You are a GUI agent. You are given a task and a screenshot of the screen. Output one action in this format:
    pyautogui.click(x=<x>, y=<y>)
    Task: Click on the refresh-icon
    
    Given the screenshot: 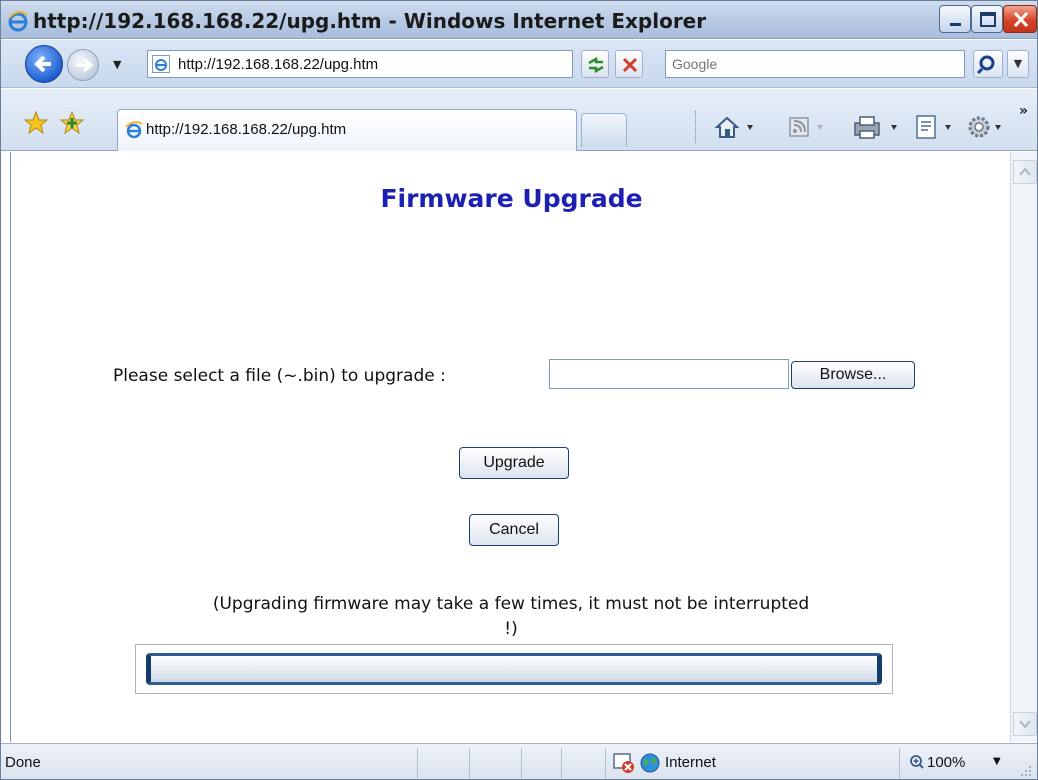 What is the action you would take?
    pyautogui.click(x=596, y=65)
    